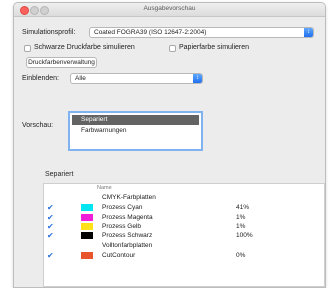 The height and width of the screenshot is (288, 331). What do you see at coordinates (49, 32) in the screenshot?
I see `simulation-profile-label: Simulationsprofil:` at bounding box center [49, 32].